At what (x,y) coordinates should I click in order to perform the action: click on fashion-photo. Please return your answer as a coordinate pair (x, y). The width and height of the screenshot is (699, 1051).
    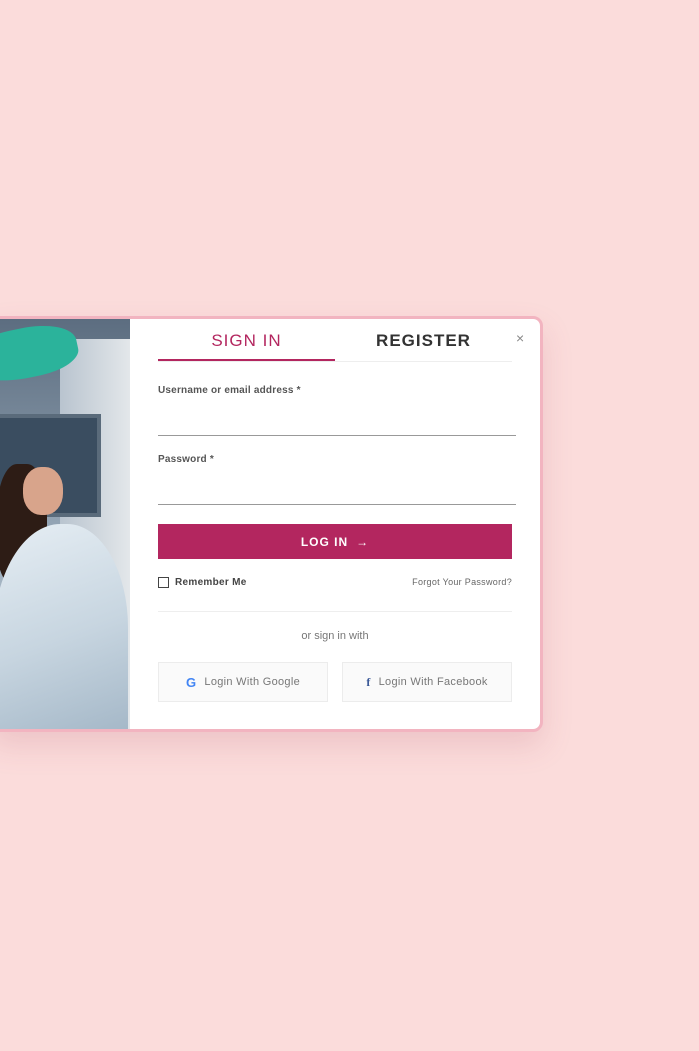
    Looking at the image, I should click on (65, 524).